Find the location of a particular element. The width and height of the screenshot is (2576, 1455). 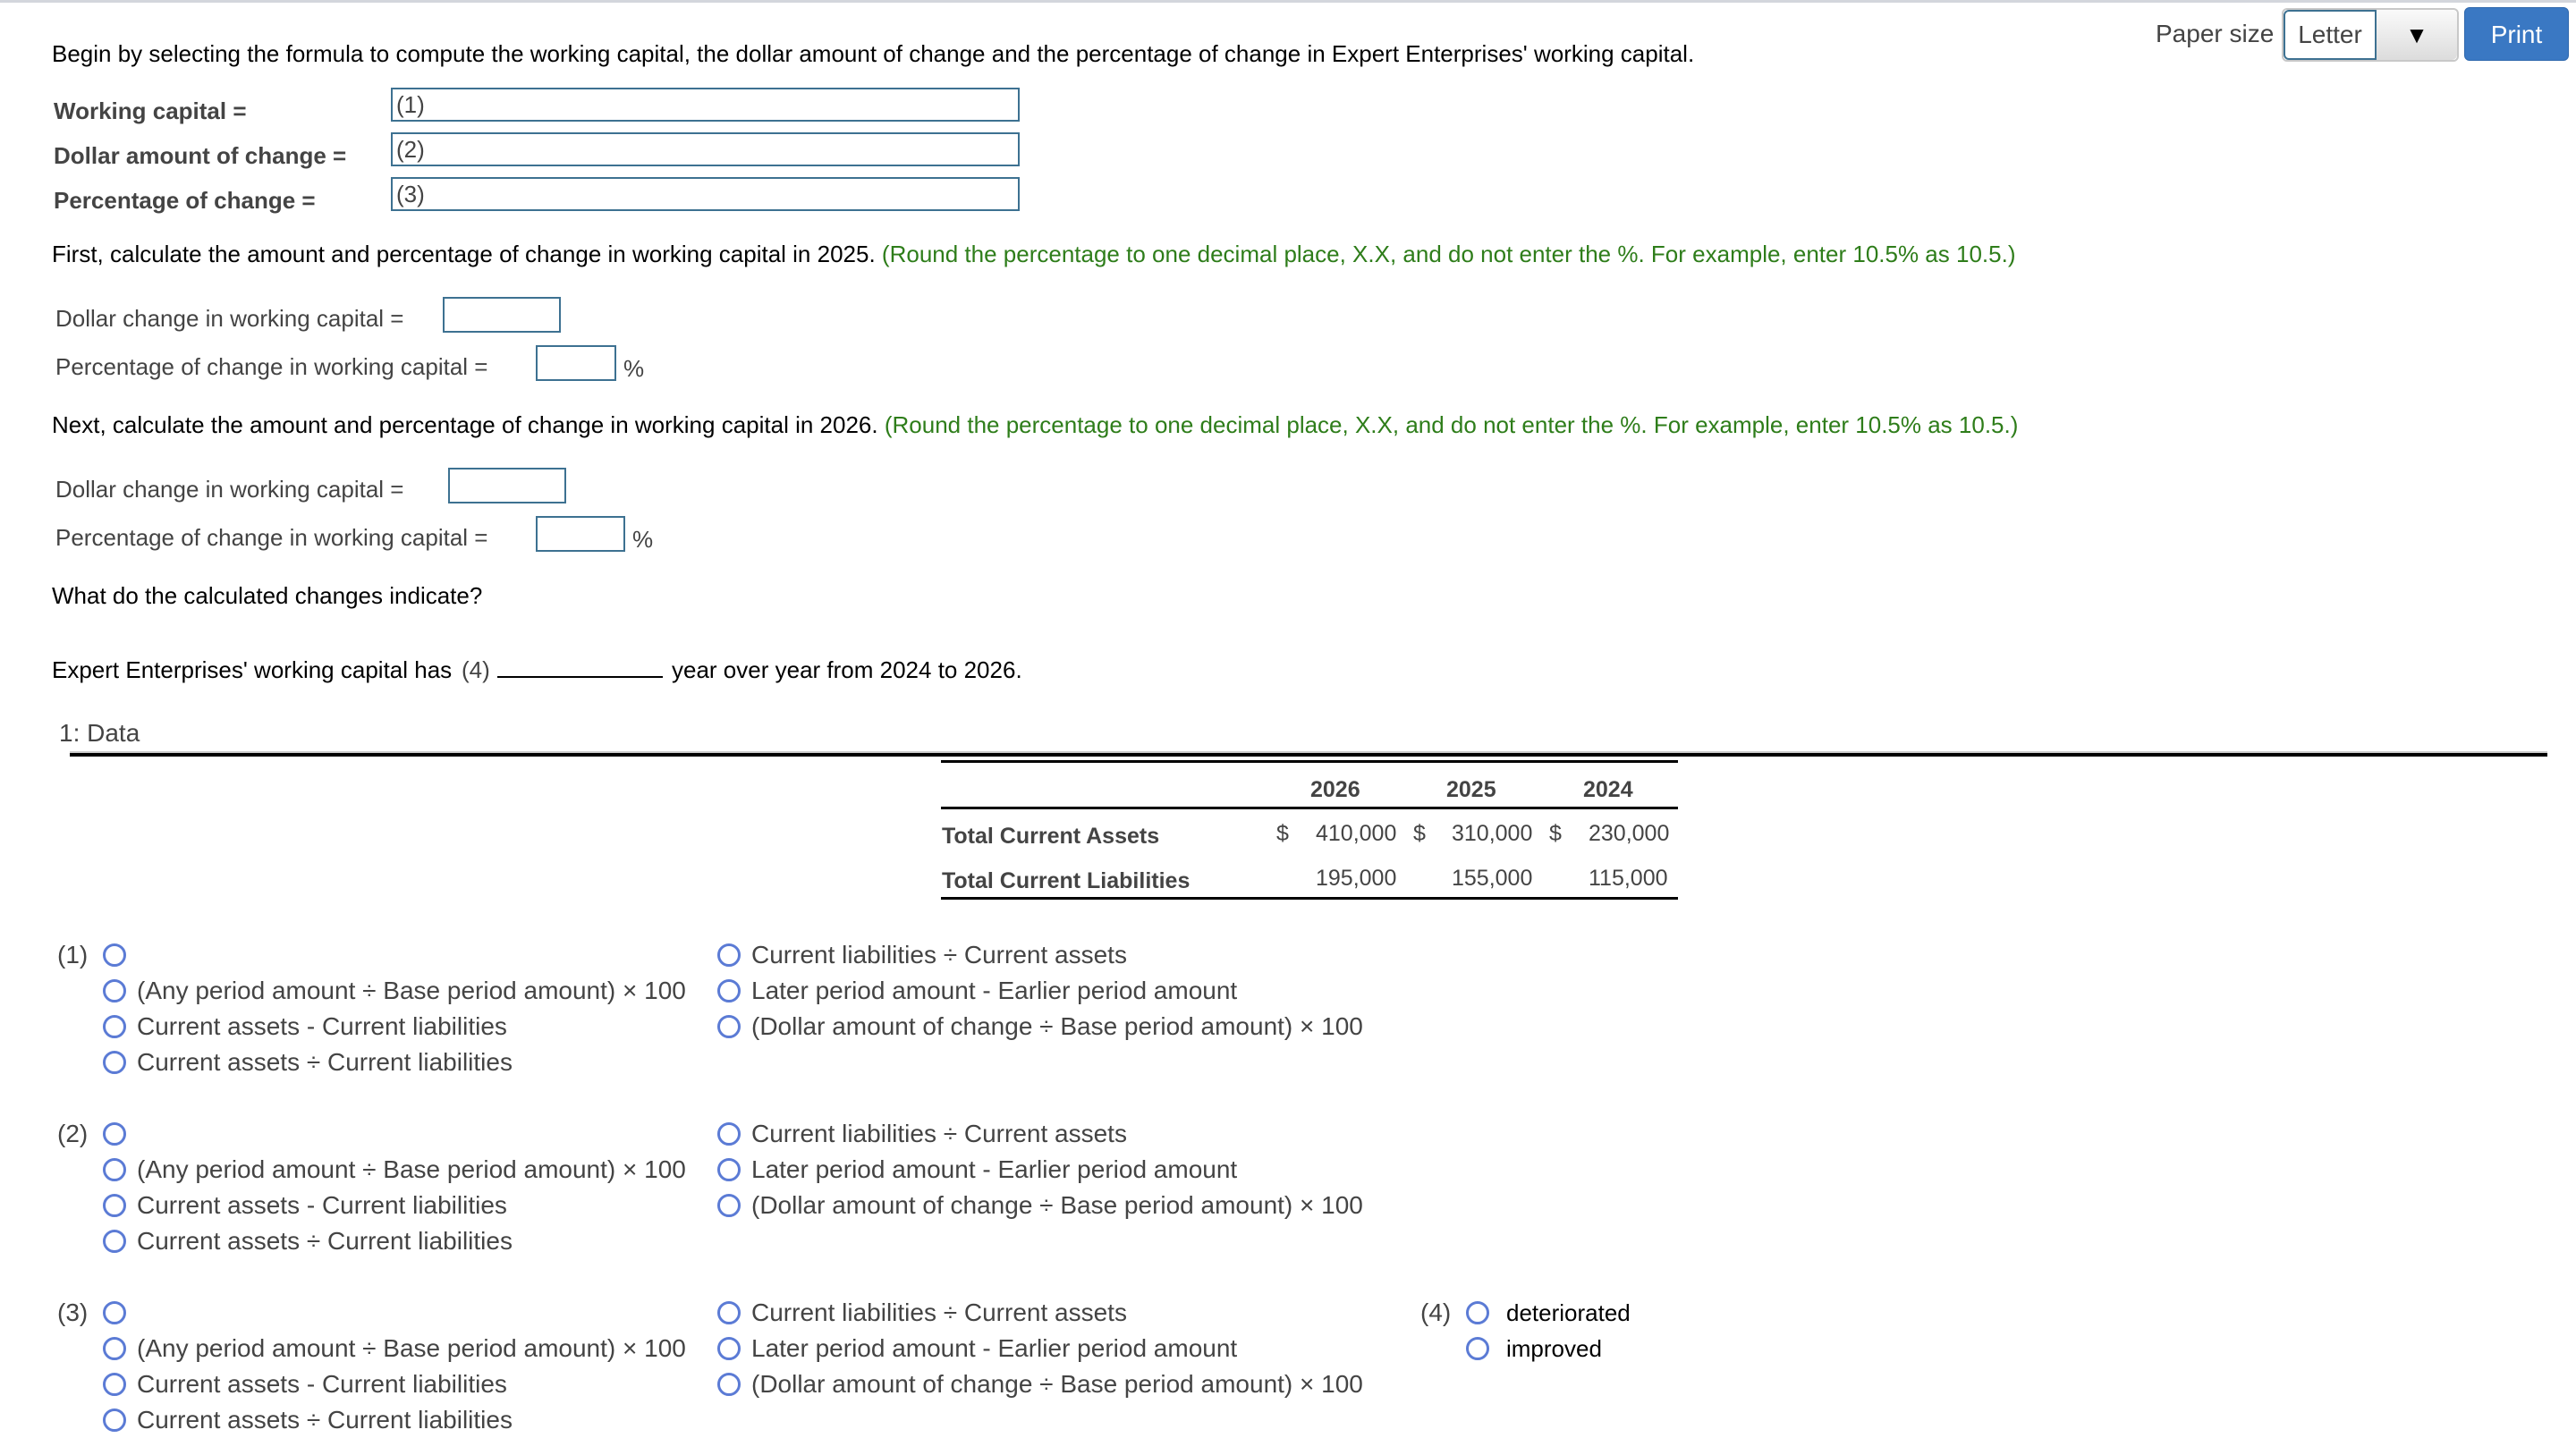

dollar-change-formula-dropdown: (2) is located at coordinates (705, 149).